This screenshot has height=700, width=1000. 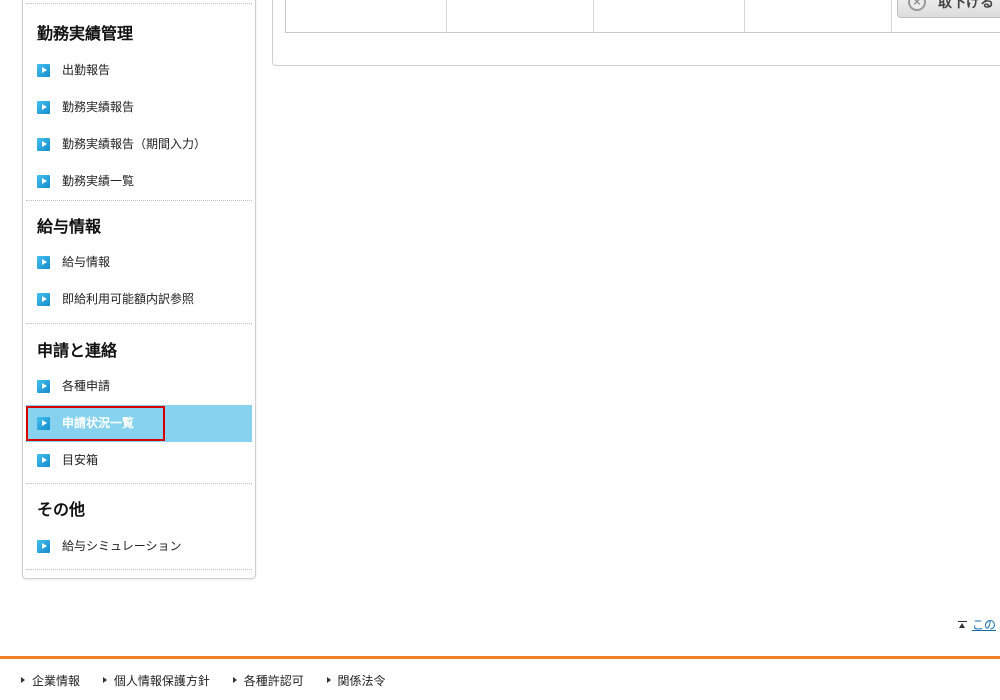 I want to click on sidebar-item-label: 勤務実績一覧, so click(x=98, y=181).